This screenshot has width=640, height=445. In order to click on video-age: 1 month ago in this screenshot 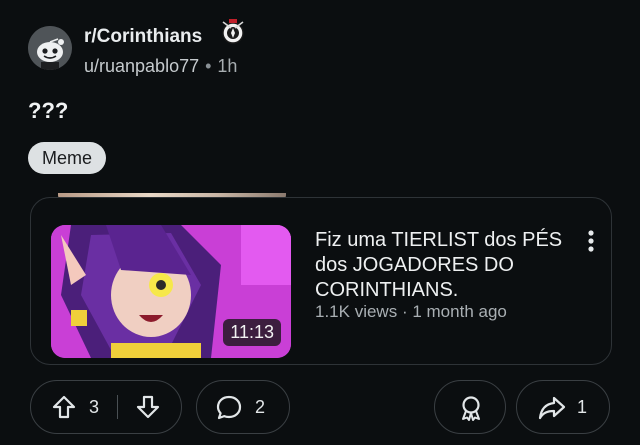, I will do `click(459, 311)`.